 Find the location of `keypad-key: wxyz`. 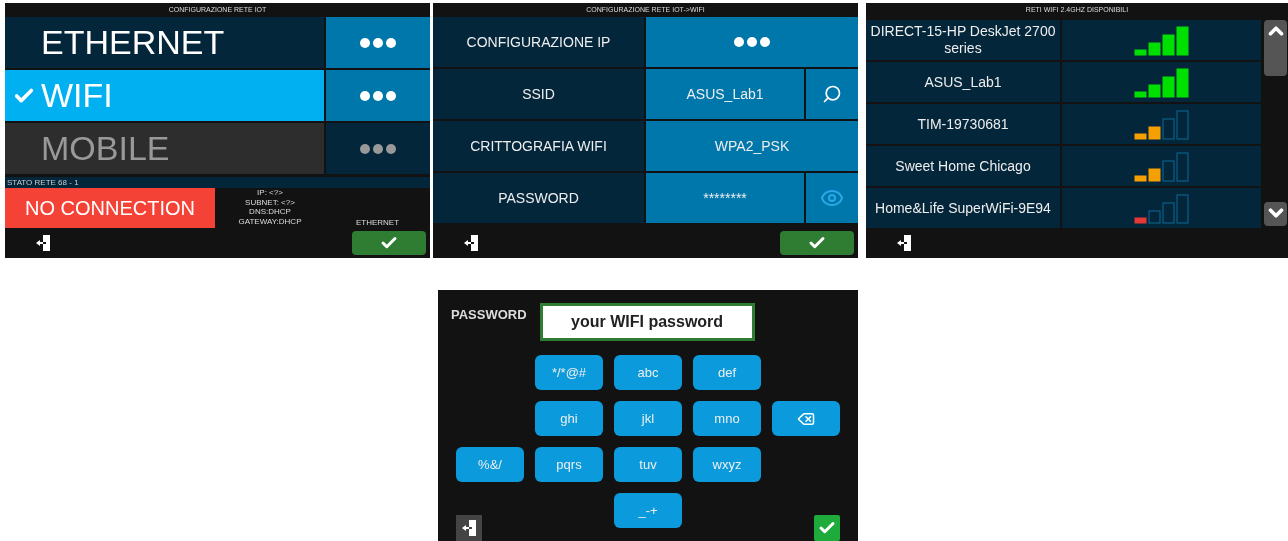

keypad-key: wxyz is located at coordinates (727, 464).